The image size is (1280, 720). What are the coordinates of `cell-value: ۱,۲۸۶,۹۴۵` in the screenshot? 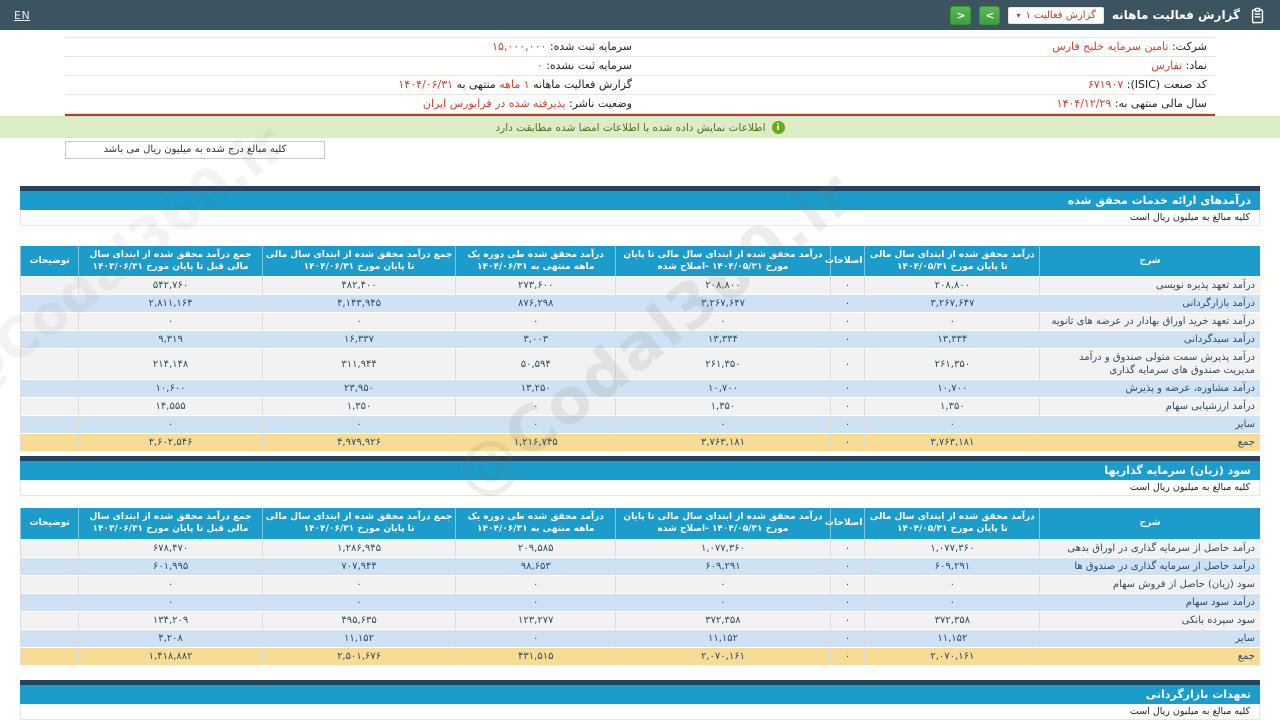 It's located at (358, 548).